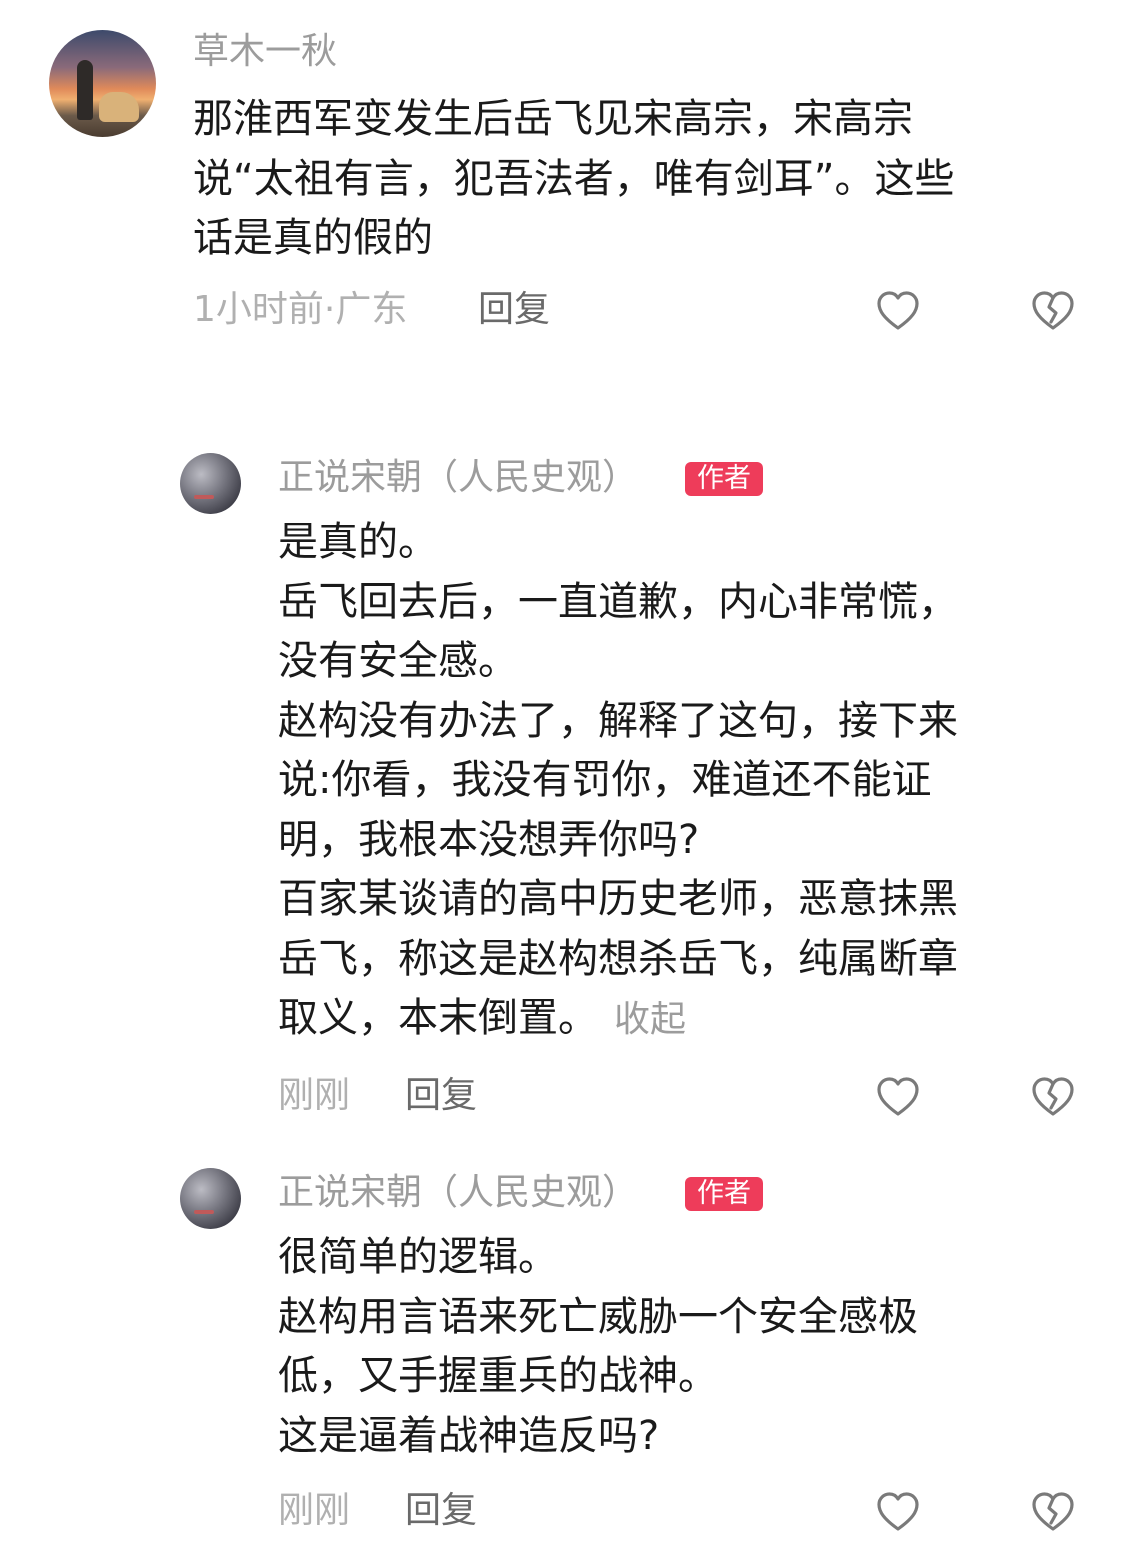 Image resolution: width=1128 pixels, height=1546 pixels. I want to click on reply-line: 明，我根本没想弄你吗?, so click(489, 839).